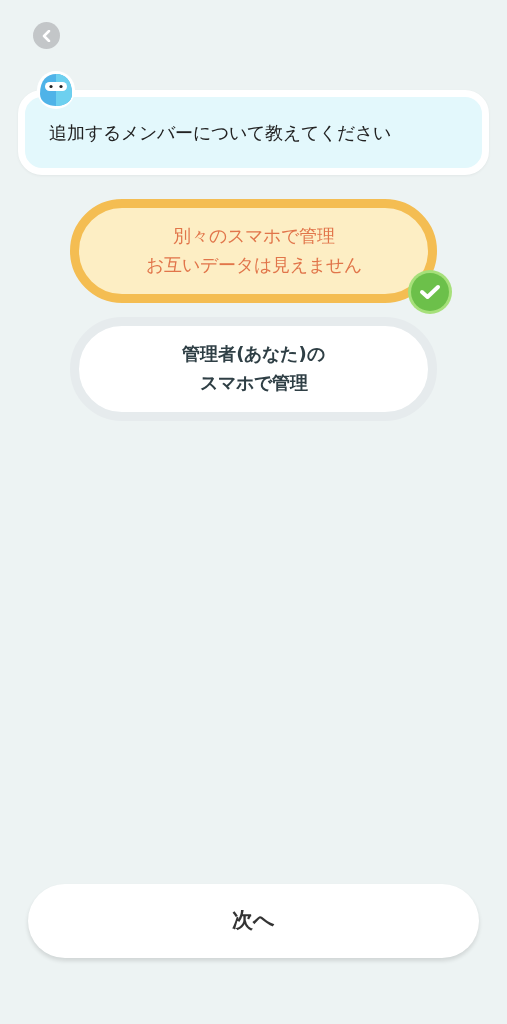  I want to click on next-button: 次へ, so click(253, 921).